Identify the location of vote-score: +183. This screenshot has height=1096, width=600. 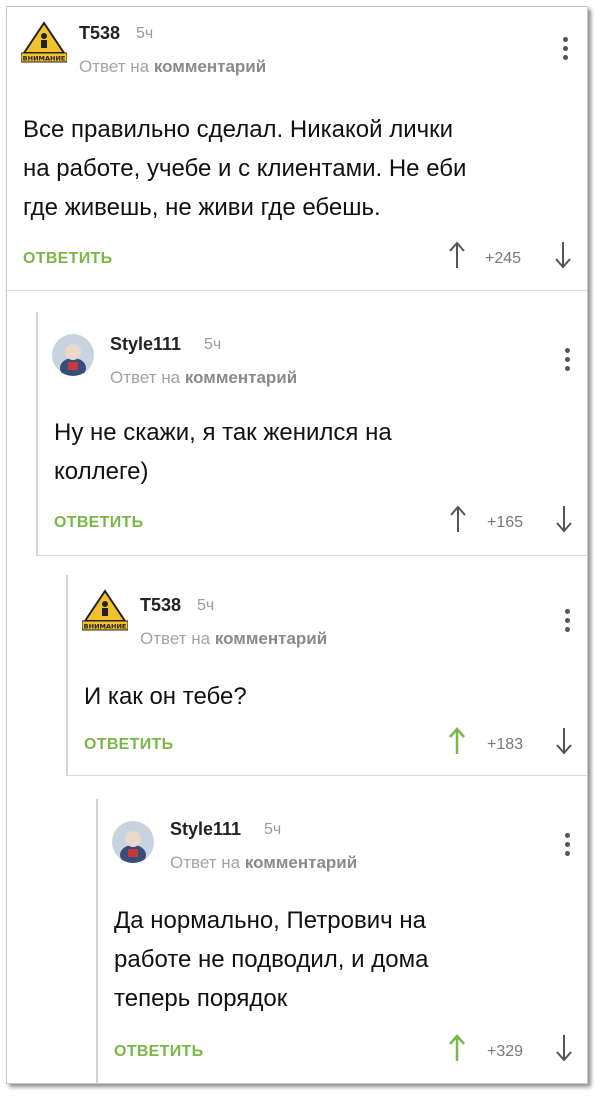
(505, 744).